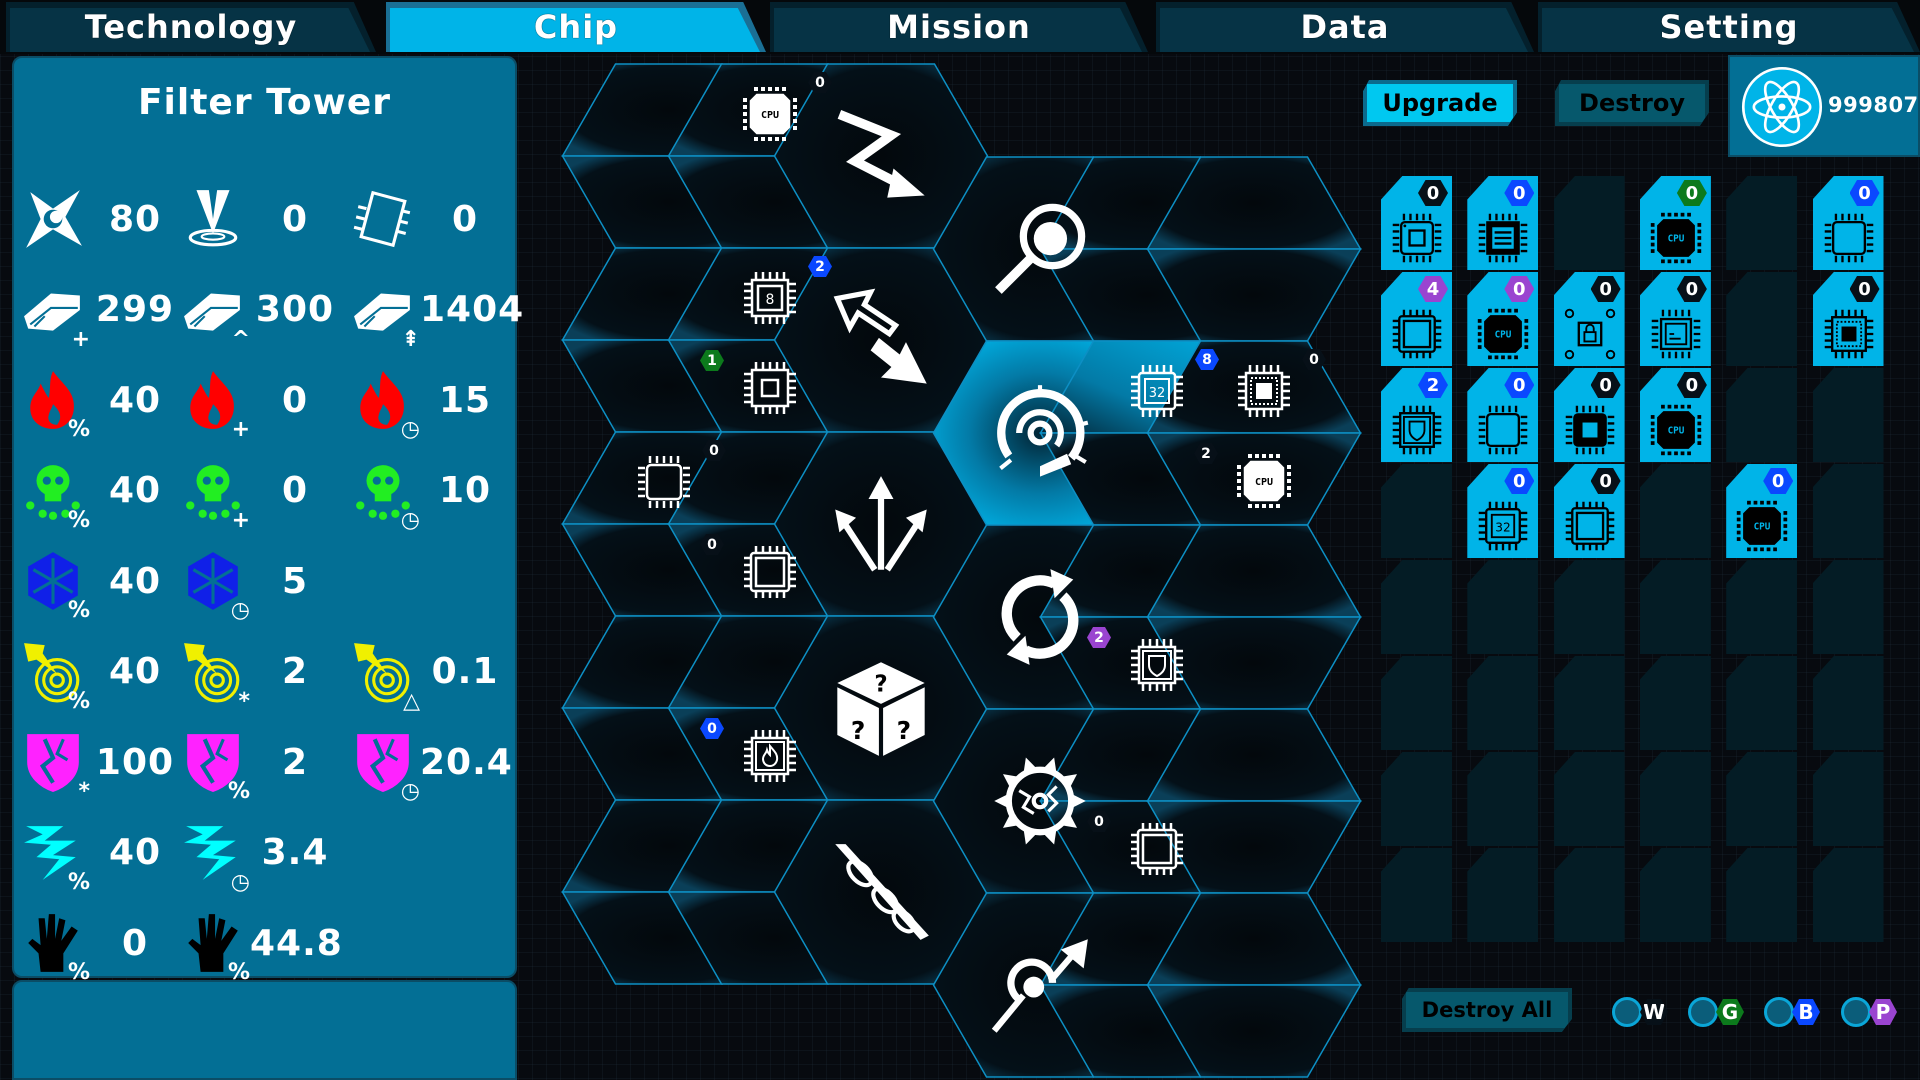 The height and width of the screenshot is (1080, 1920). I want to click on tab-data: Data, so click(1345, 27).